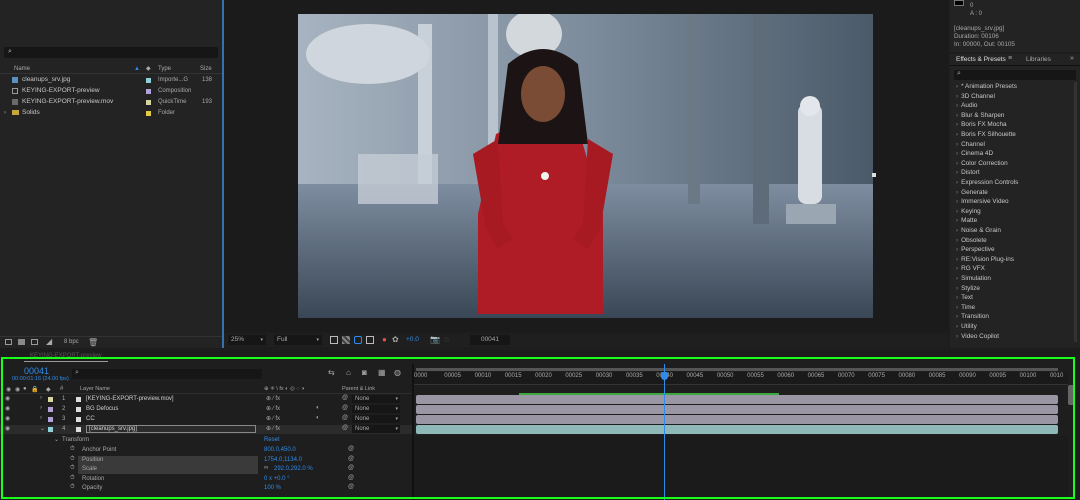  What do you see at coordinates (206, 440) in the screenshot?
I see `transform-group: ⌄ Transform Reset` at bounding box center [206, 440].